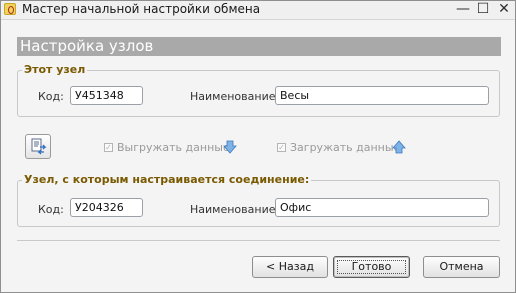  What do you see at coordinates (141, 9) in the screenshot?
I see `window-title: Мастер начальной настройки обмена` at bounding box center [141, 9].